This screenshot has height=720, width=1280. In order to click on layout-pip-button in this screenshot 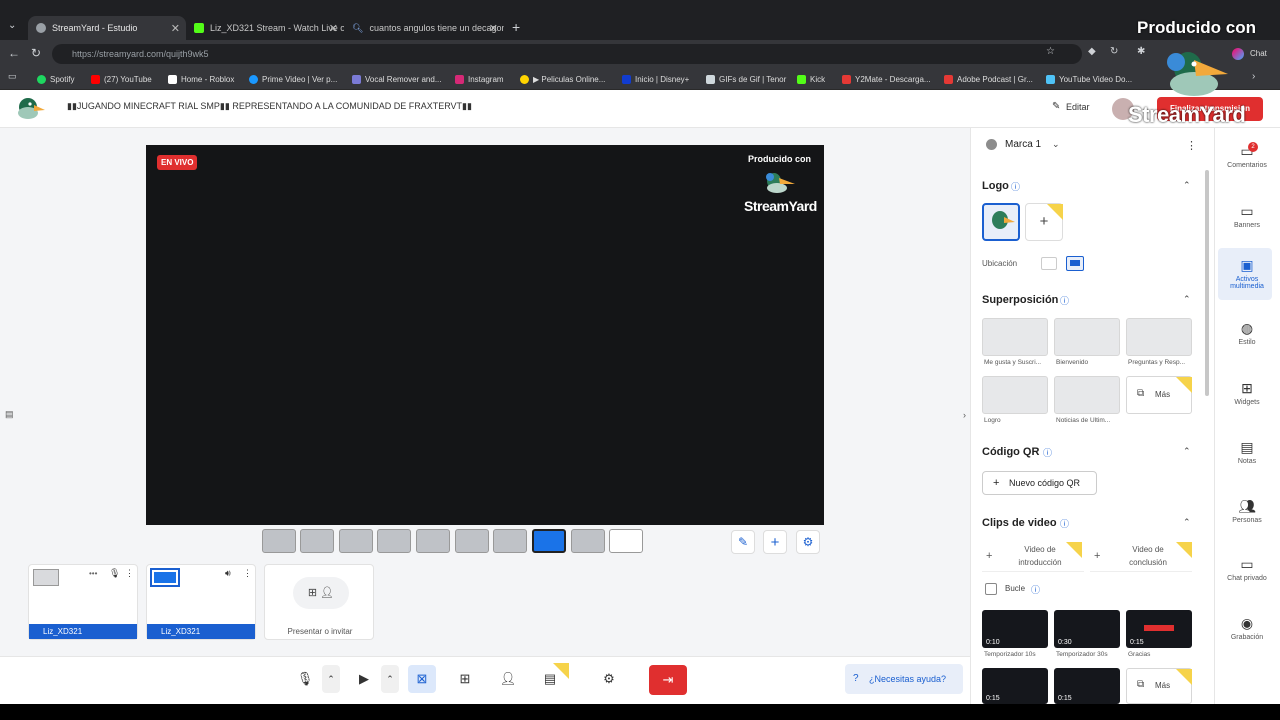, I will do `click(510, 541)`.